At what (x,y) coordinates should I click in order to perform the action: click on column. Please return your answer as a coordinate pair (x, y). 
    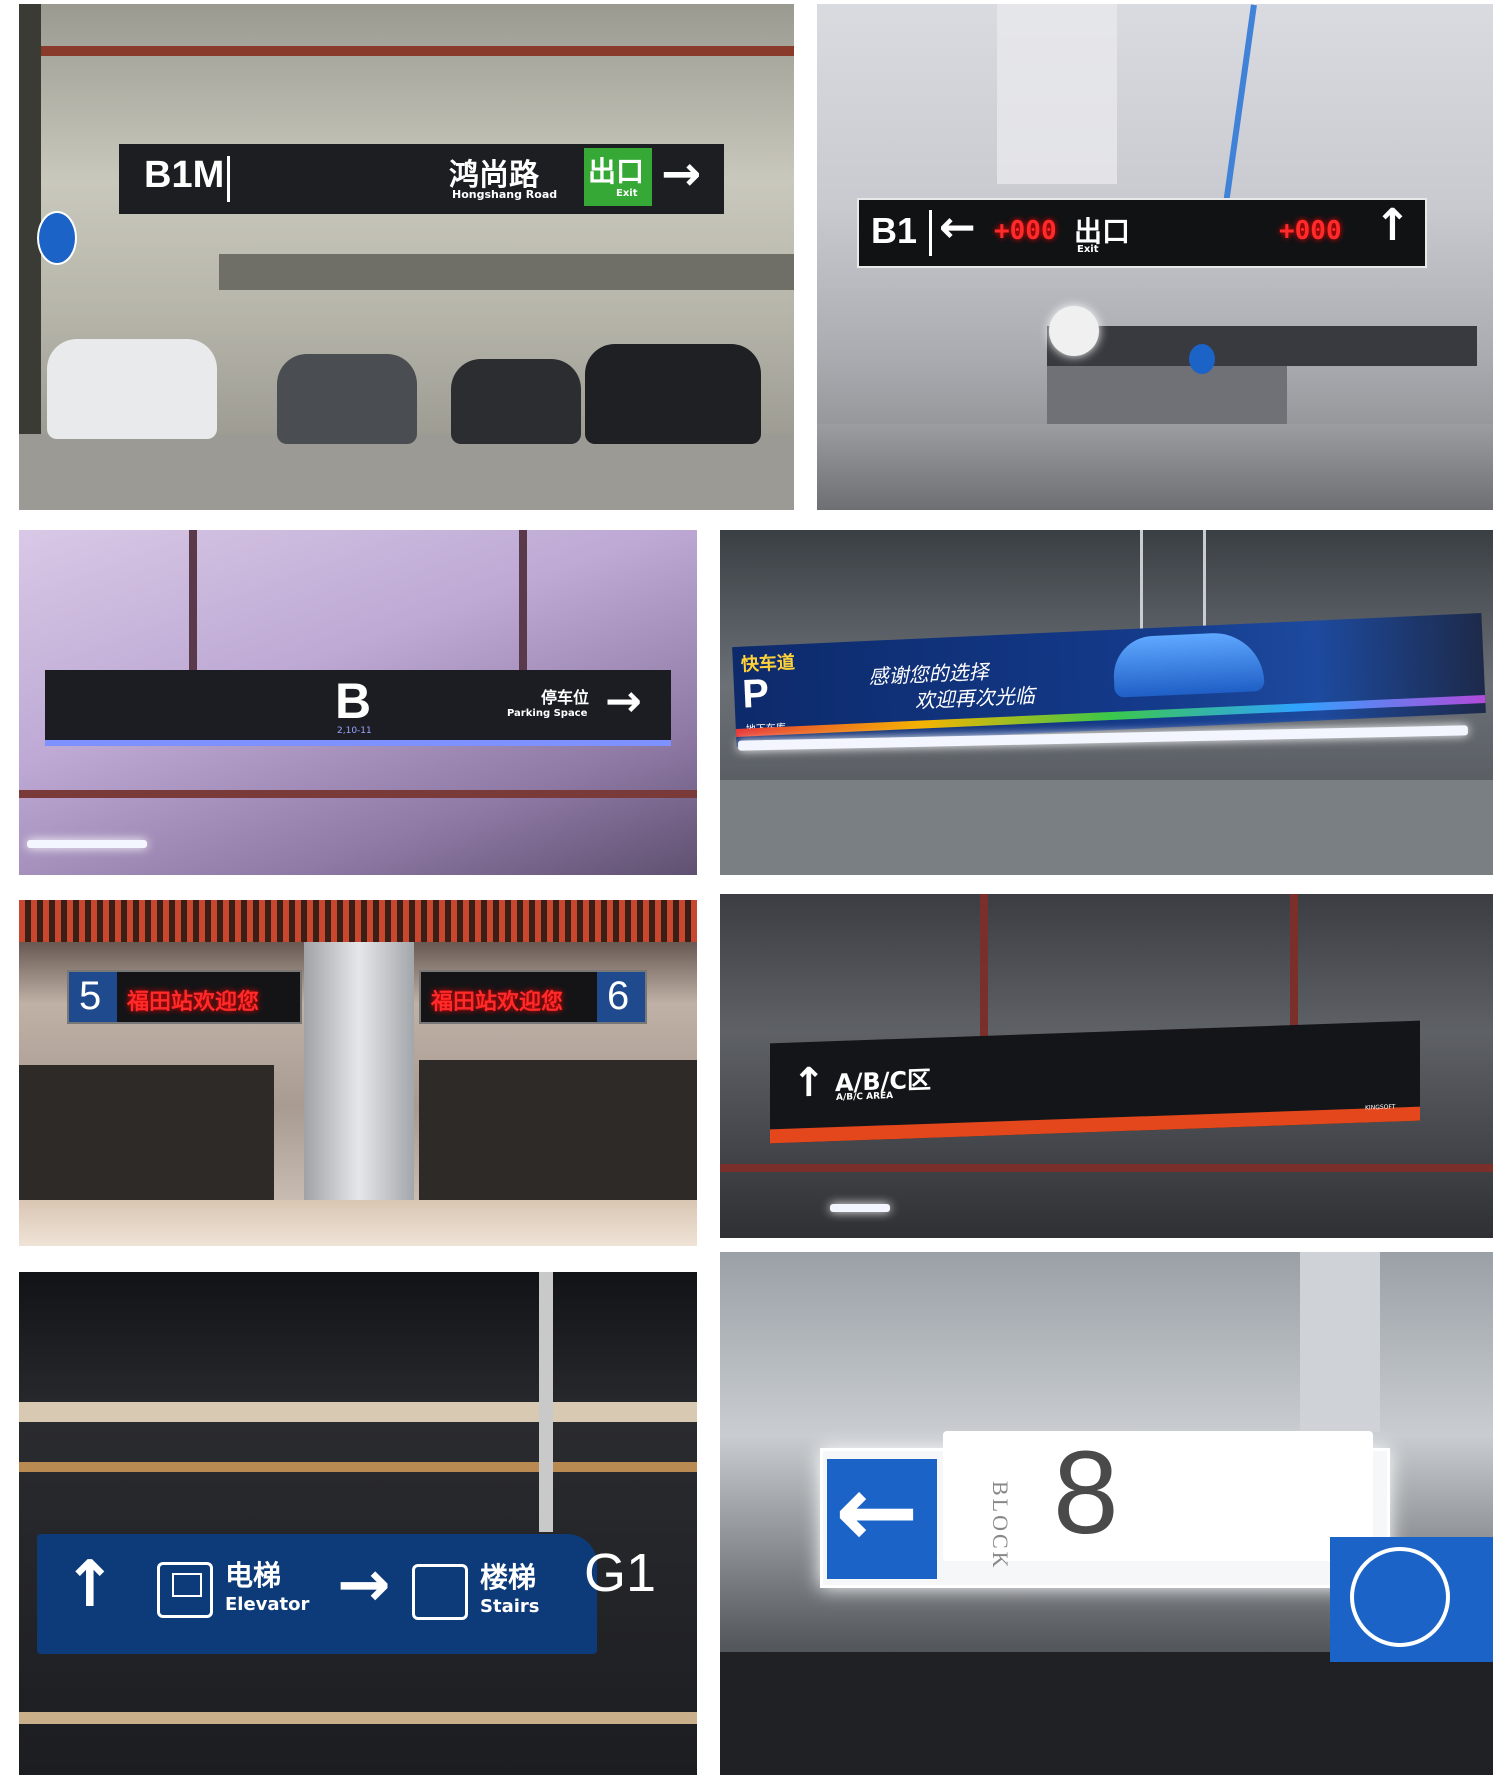
    Looking at the image, I should click on (359, 1087).